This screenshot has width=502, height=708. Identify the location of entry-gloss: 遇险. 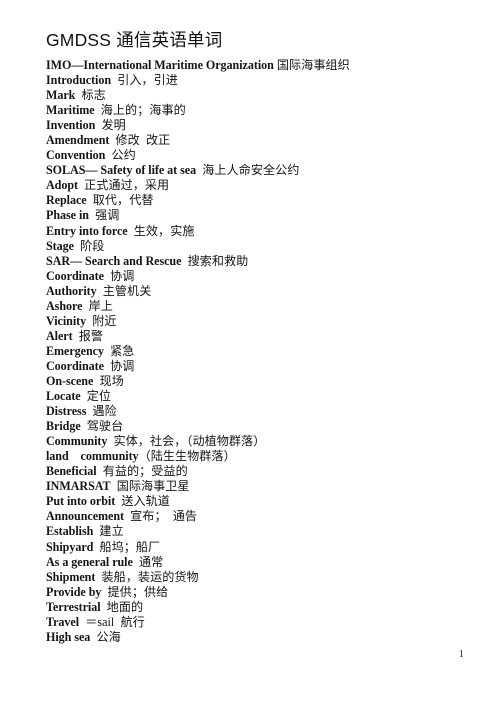
(101, 411).